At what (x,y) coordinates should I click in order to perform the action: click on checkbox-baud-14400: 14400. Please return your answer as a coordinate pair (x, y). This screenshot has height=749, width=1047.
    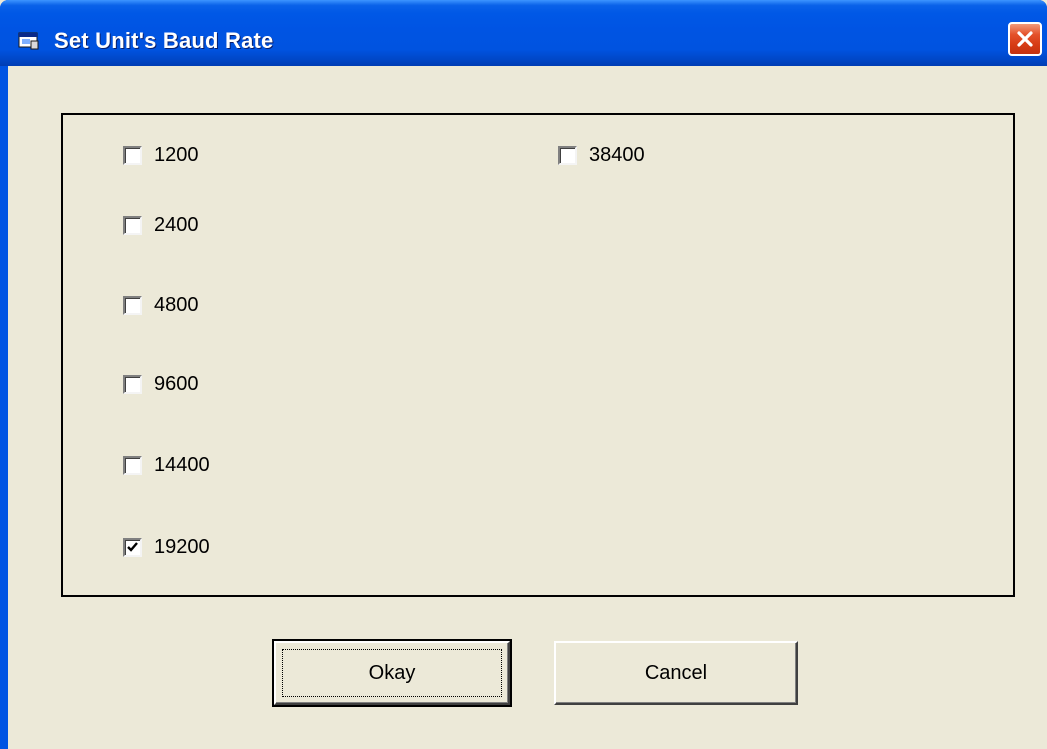
    Looking at the image, I should click on (166, 465).